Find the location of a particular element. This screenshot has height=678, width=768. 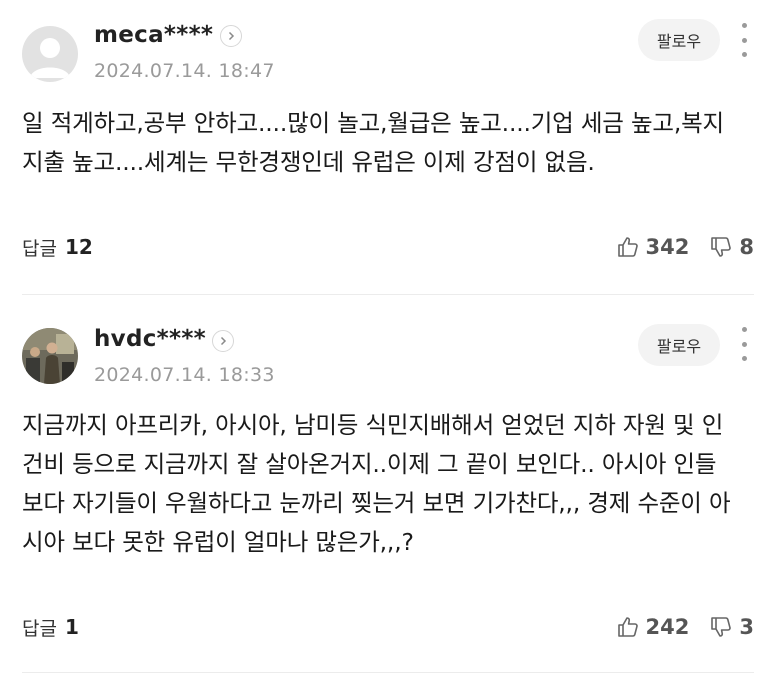

like-count: 242 is located at coordinates (667, 627).